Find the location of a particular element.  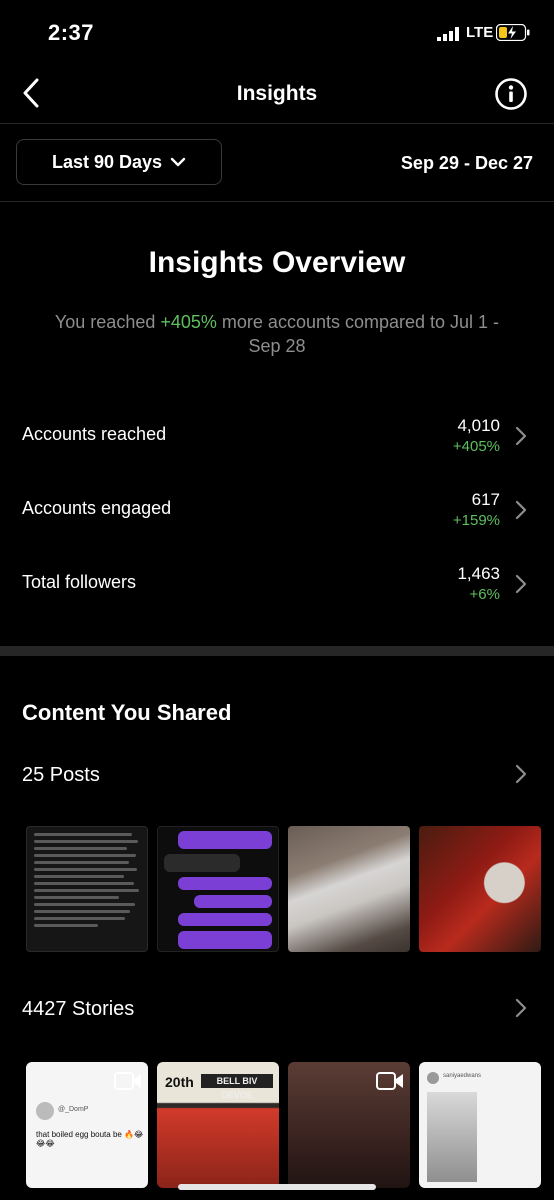

date-range-dropdown: Last 90 Days is located at coordinates (119, 162).